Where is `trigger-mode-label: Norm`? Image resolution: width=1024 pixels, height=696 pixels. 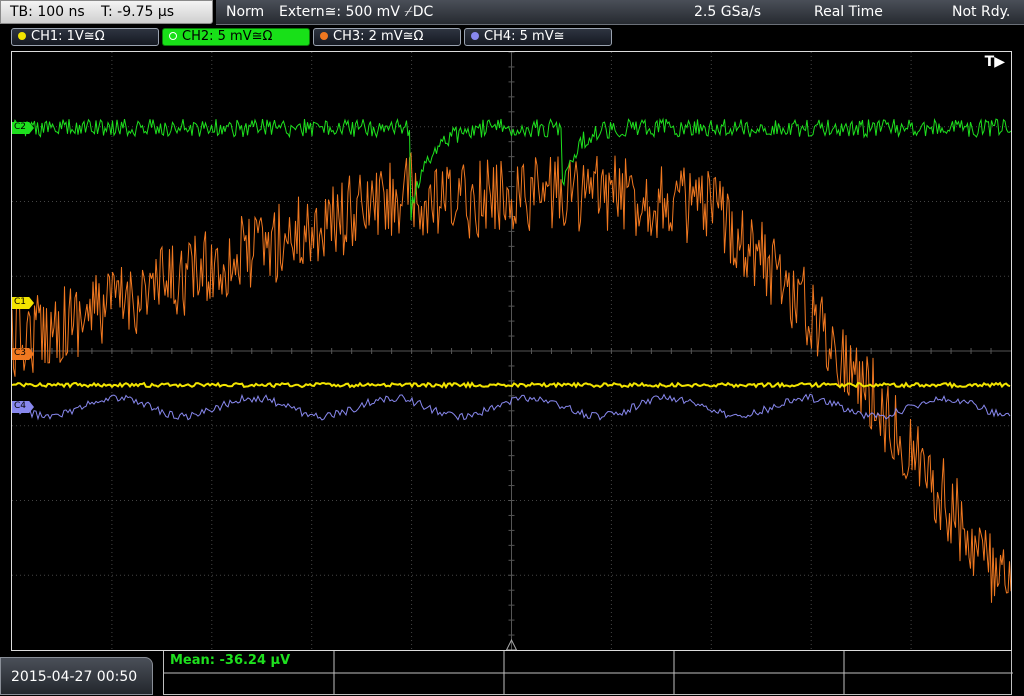
trigger-mode-label: Norm is located at coordinates (245, 12).